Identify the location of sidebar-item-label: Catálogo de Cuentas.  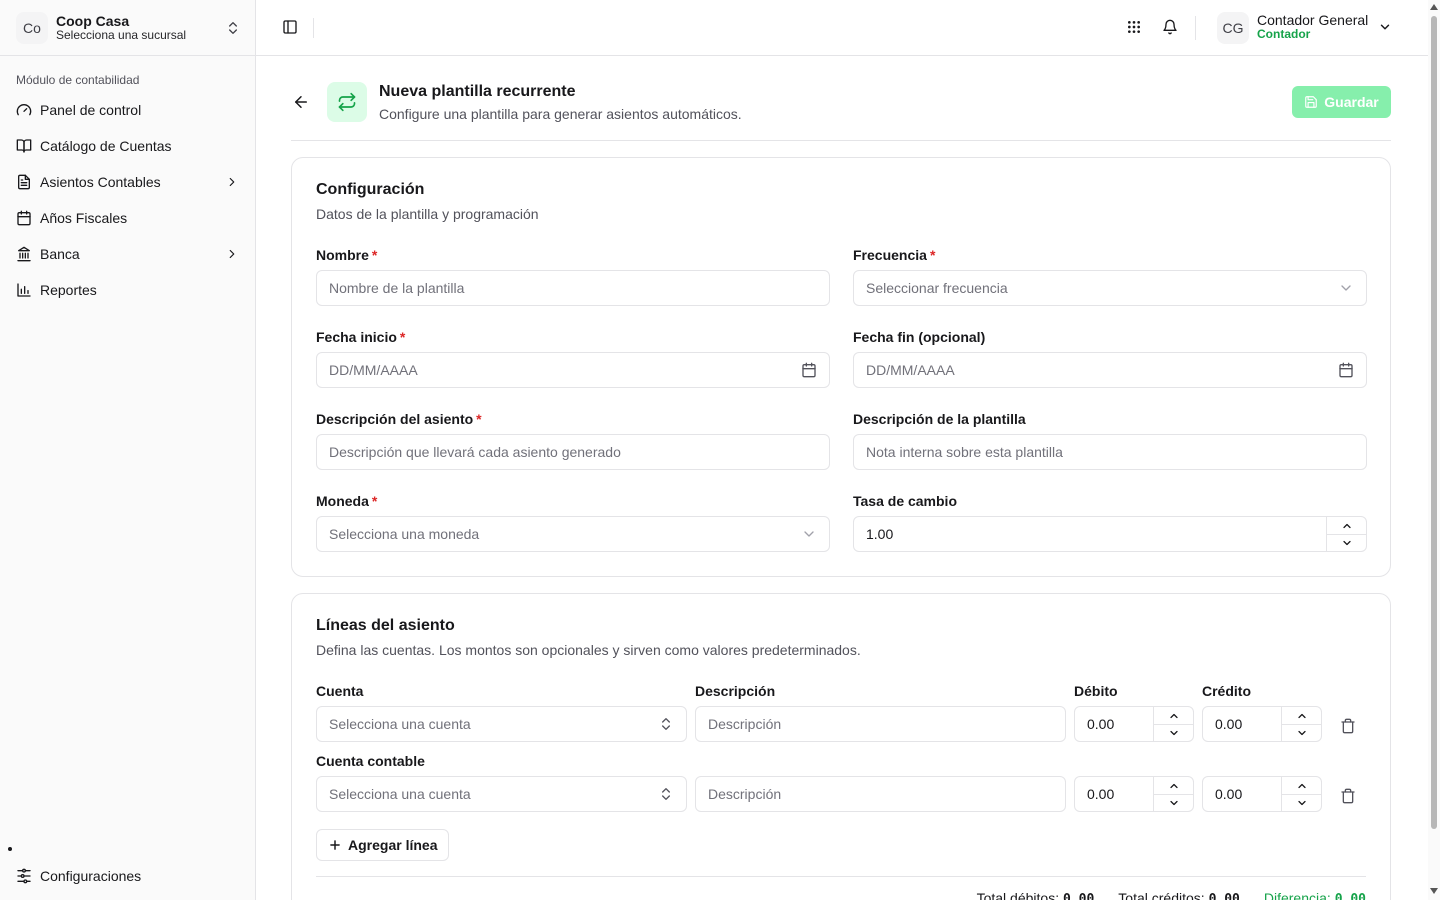
(106, 146).